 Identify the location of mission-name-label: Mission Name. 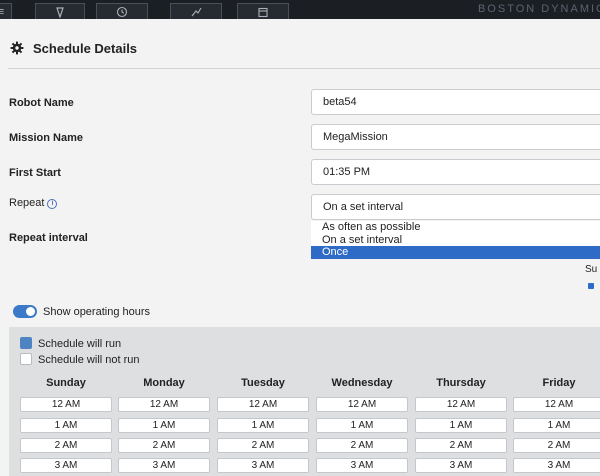
(46, 138).